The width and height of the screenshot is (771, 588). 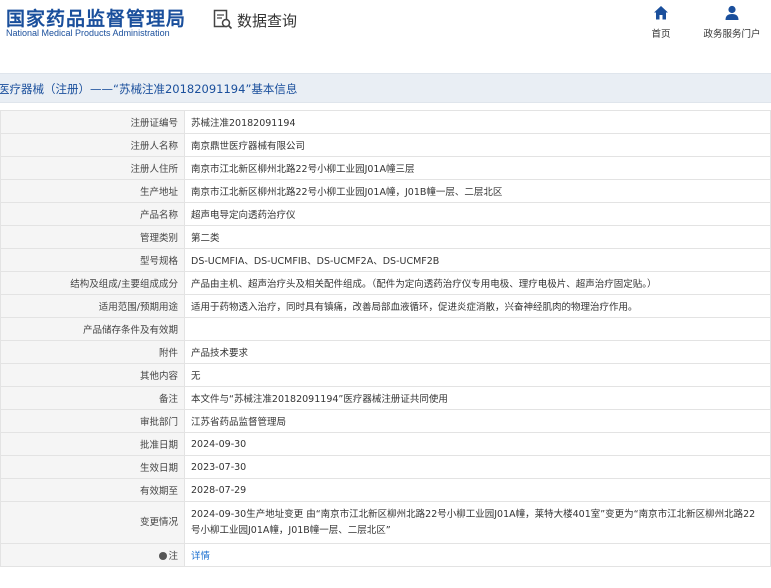 What do you see at coordinates (661, 34) in the screenshot?
I see `nav-home-label: 首页` at bounding box center [661, 34].